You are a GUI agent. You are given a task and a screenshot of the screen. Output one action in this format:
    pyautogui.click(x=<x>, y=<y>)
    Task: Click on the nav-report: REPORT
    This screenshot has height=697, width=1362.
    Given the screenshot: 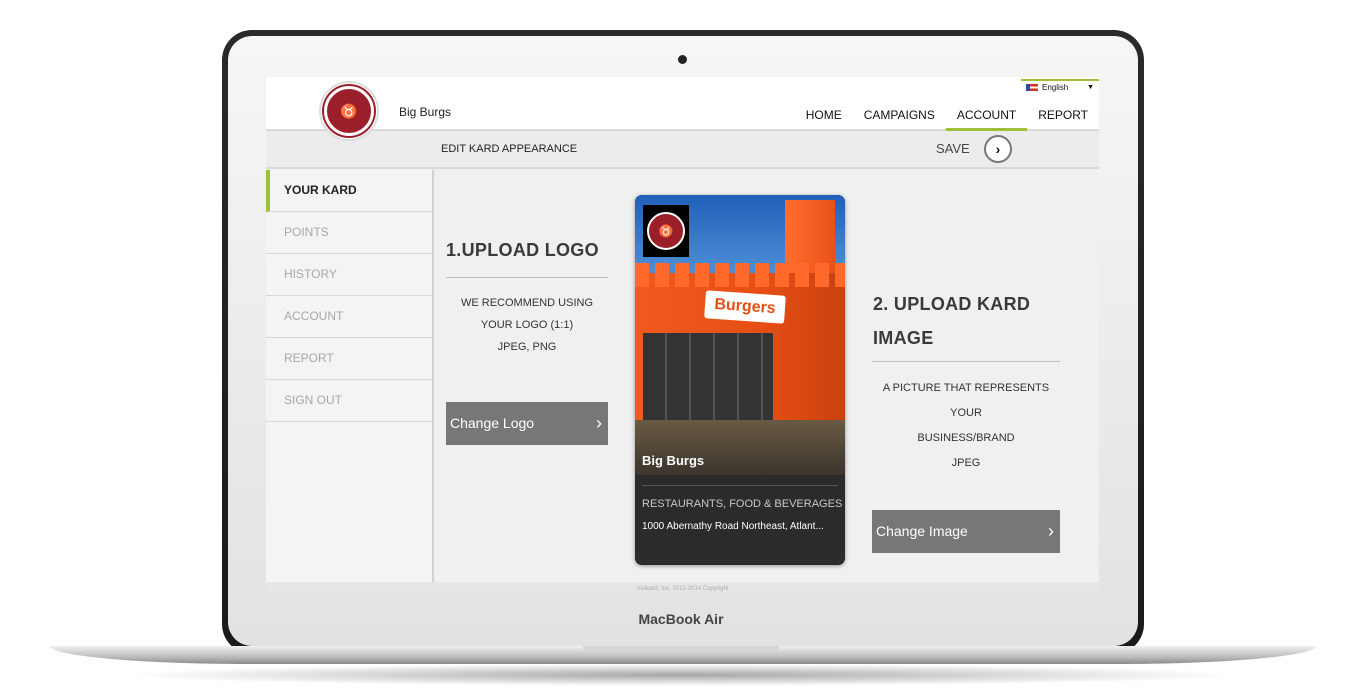 What is the action you would take?
    pyautogui.click(x=1063, y=119)
    